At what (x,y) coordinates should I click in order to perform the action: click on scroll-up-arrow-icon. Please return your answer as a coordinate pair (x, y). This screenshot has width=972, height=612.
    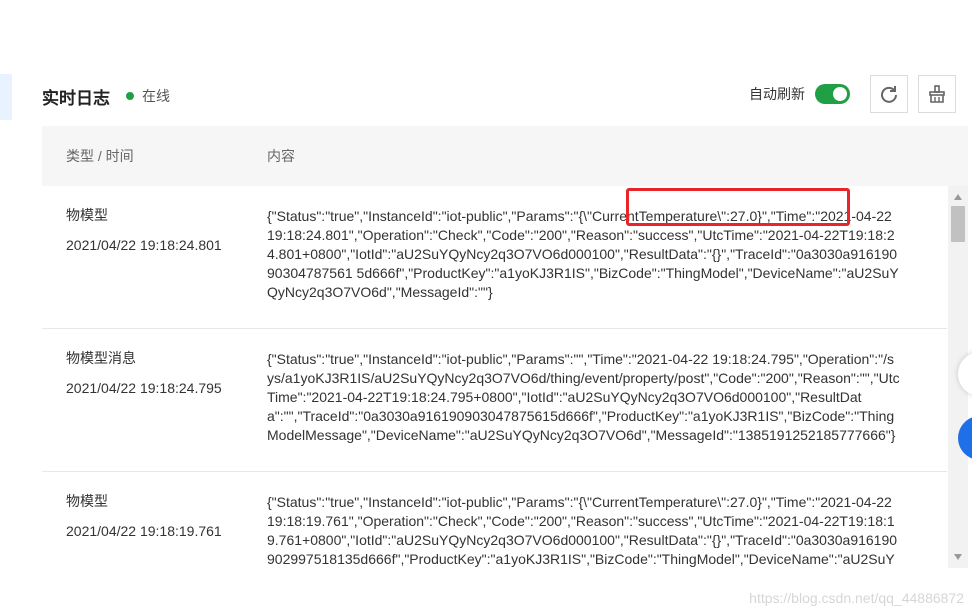
    Looking at the image, I should click on (958, 197).